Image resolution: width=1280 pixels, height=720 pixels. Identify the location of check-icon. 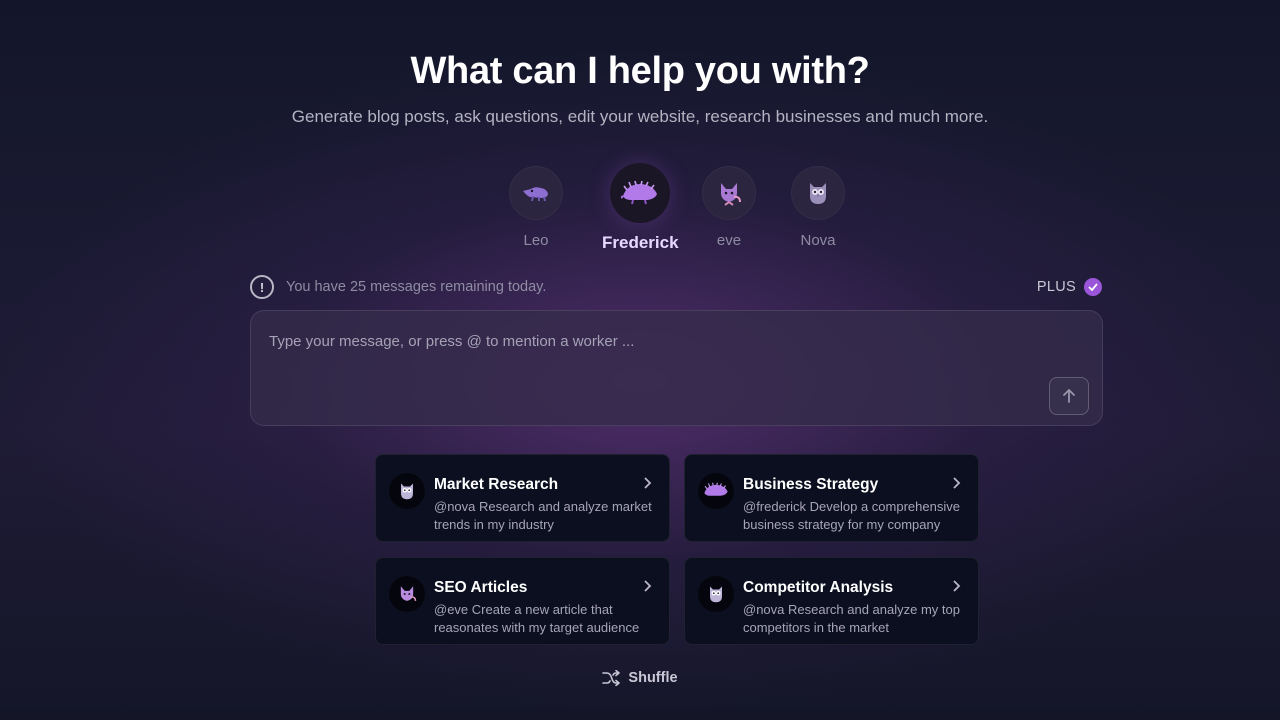
(1093, 287).